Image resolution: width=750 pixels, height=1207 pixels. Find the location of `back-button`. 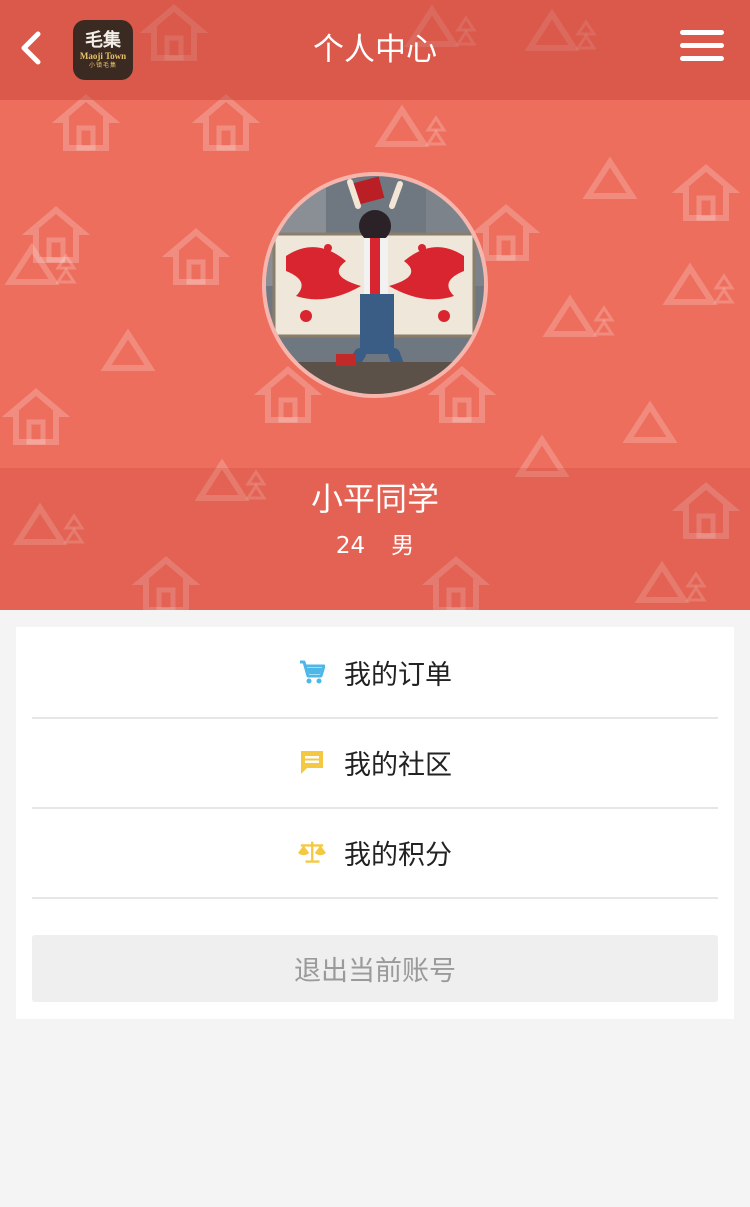

back-button is located at coordinates (30, 48).